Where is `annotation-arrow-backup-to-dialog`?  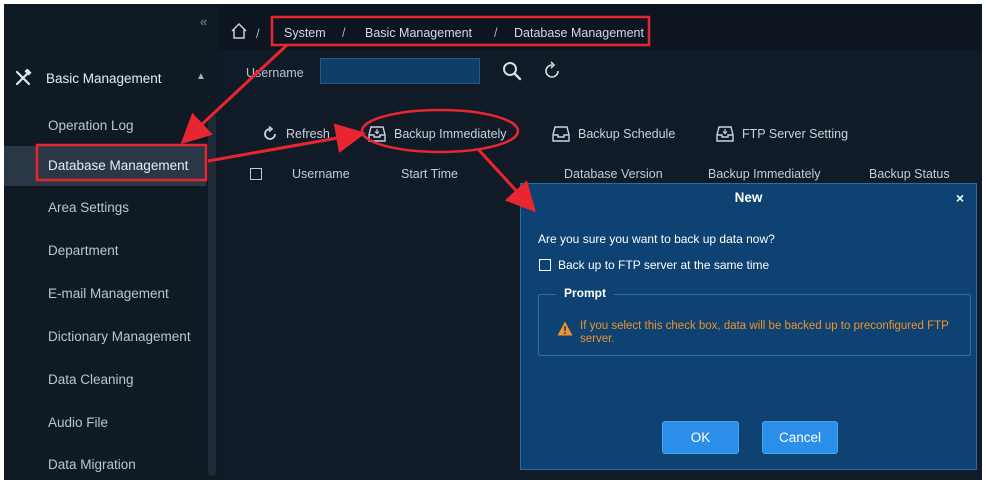
annotation-arrow-backup-to-dialog is located at coordinates (506, 180).